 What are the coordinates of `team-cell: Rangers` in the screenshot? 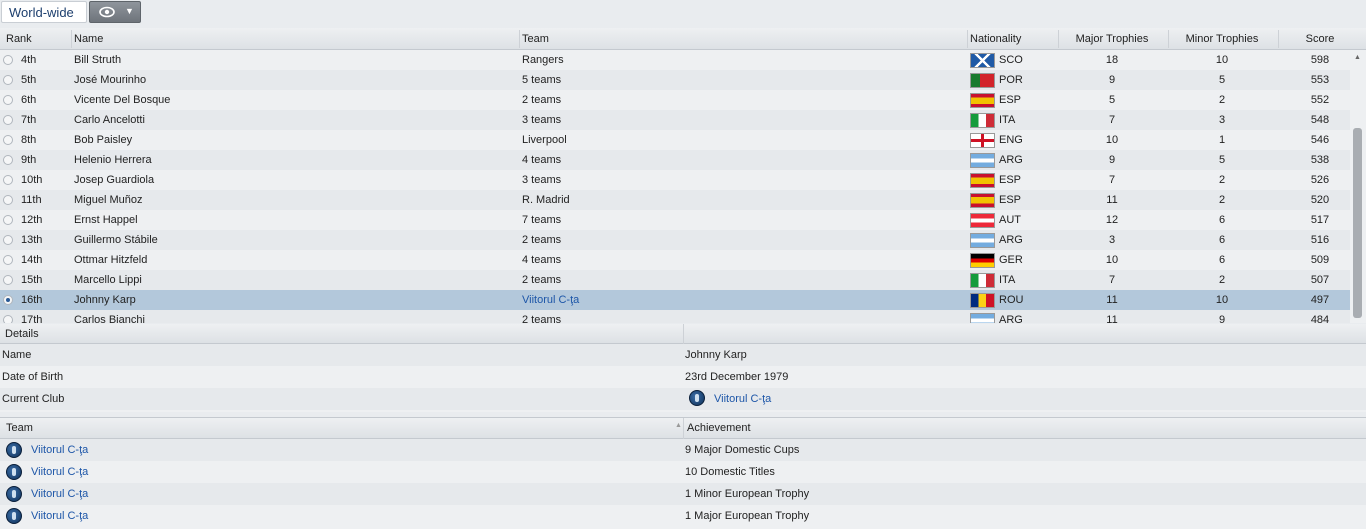 It's located at (543, 60).